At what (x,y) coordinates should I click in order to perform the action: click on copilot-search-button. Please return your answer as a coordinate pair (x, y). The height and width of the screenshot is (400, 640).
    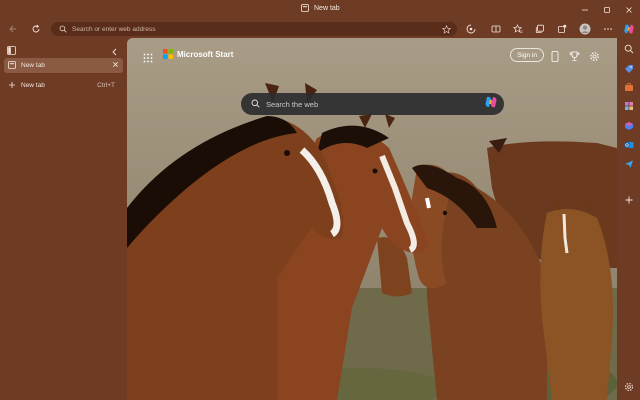
    Looking at the image, I should click on (491, 104).